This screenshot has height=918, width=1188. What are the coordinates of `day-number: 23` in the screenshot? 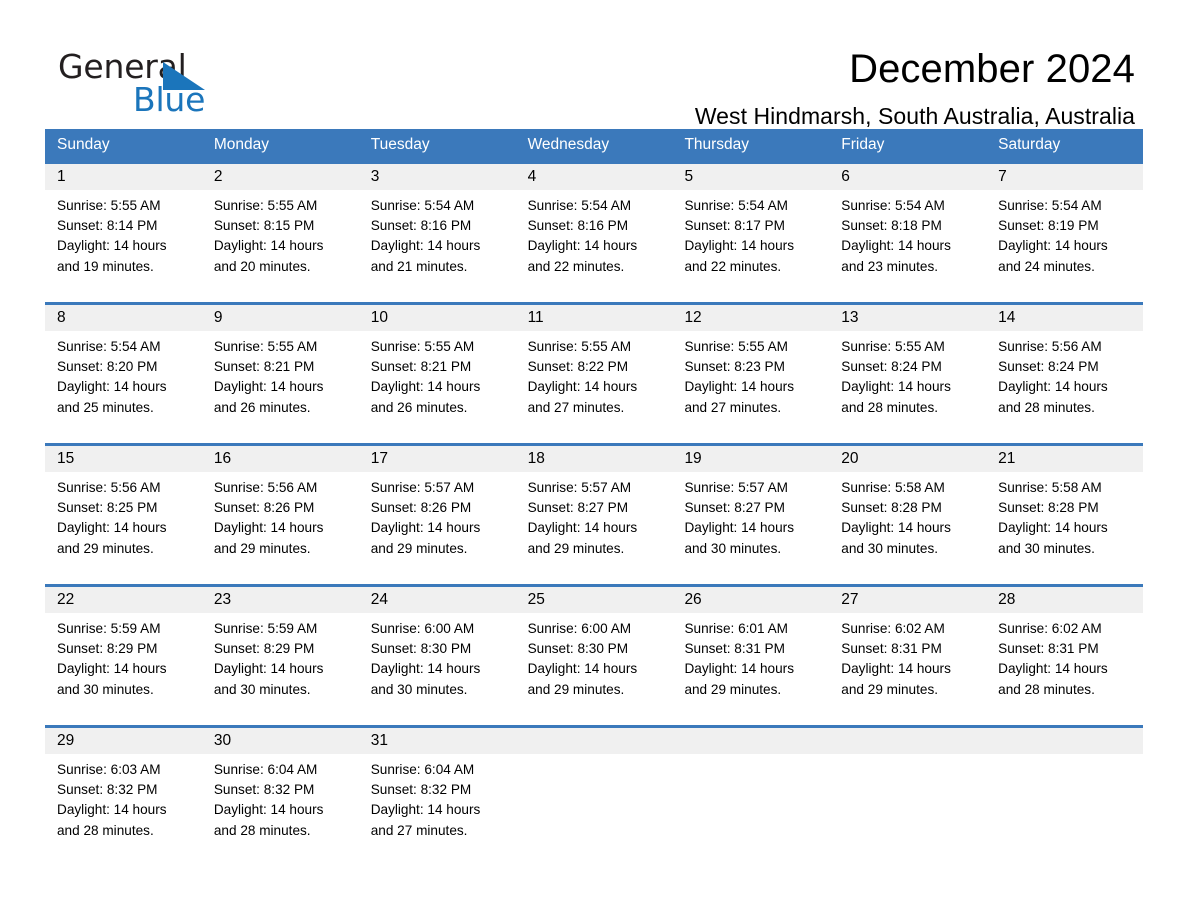 It's located at (280, 600).